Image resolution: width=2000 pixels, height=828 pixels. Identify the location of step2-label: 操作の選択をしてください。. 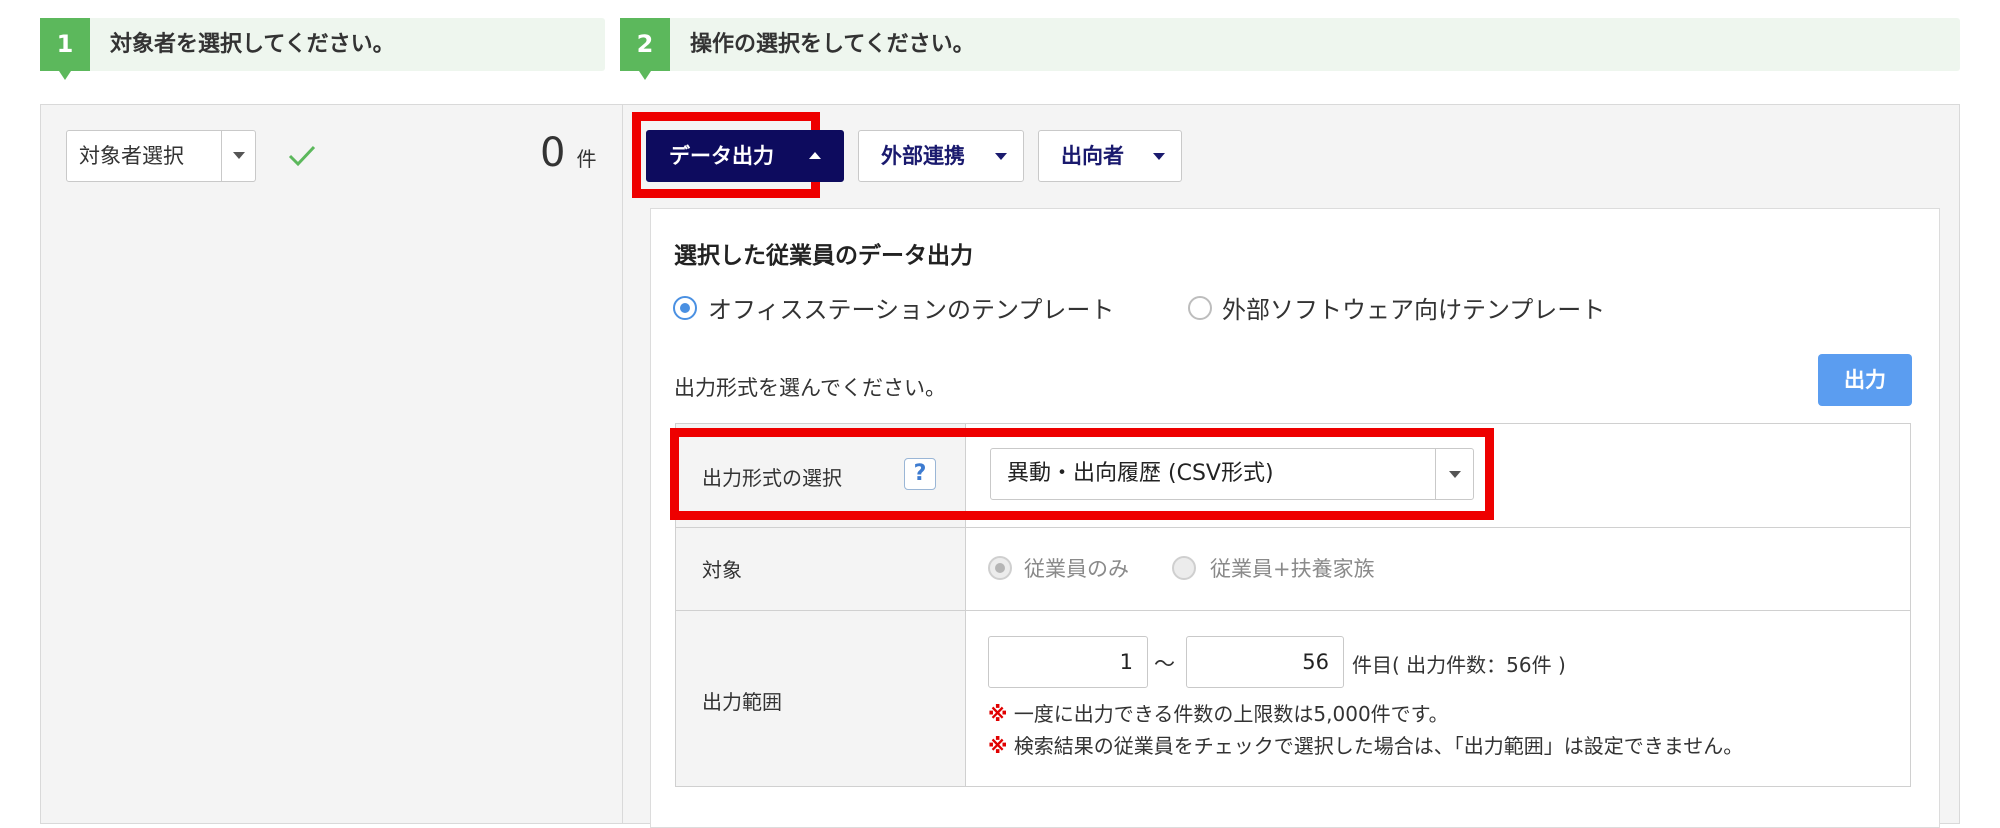
(832, 44).